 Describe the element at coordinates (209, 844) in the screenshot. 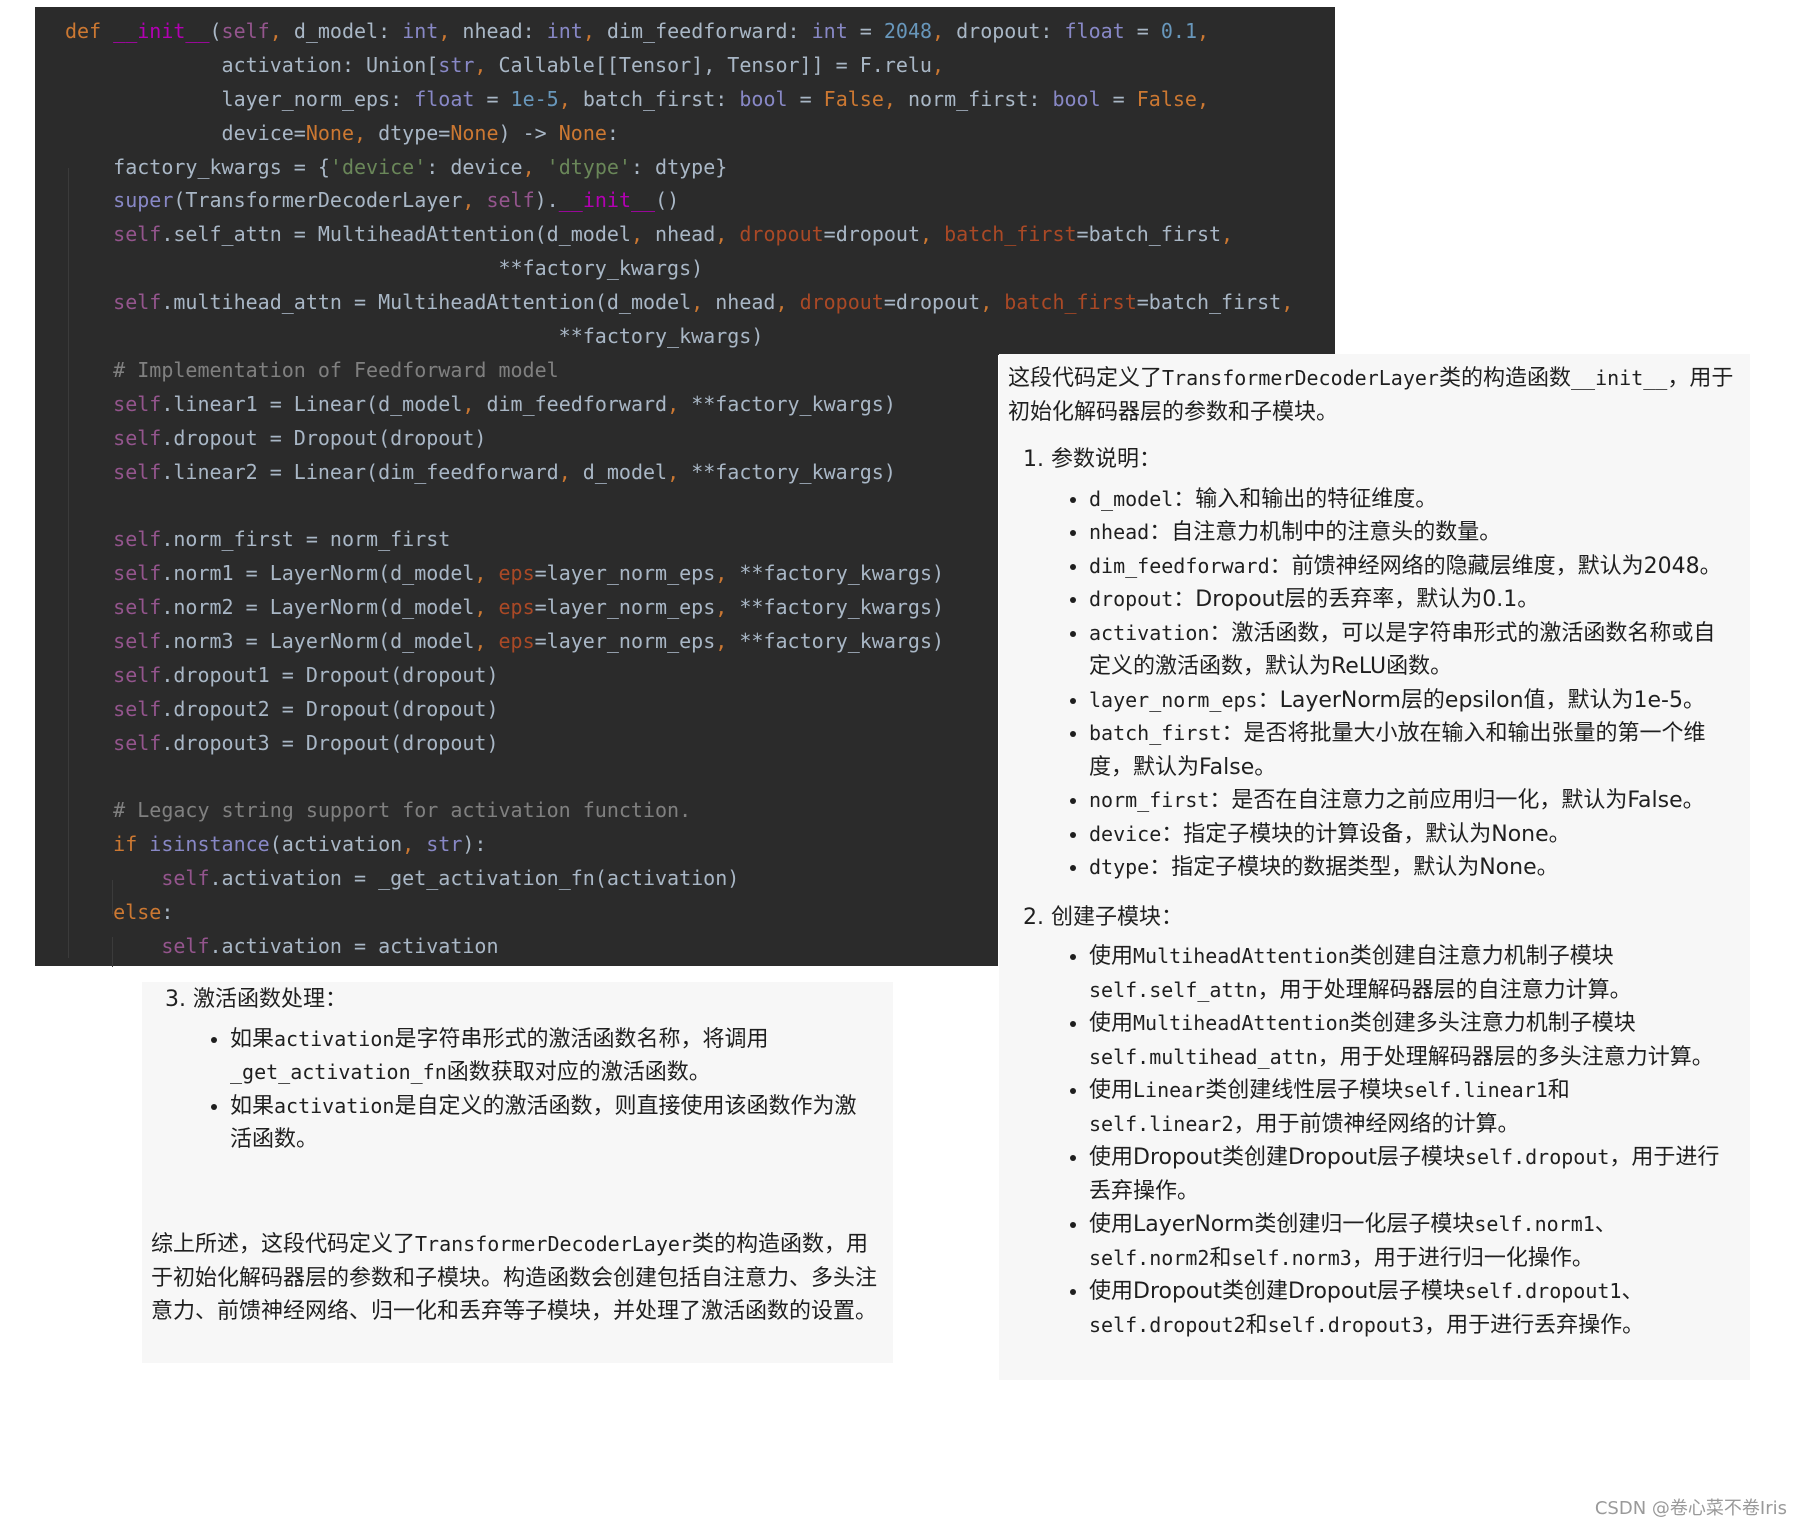

I see `code-token: isinstance` at that location.